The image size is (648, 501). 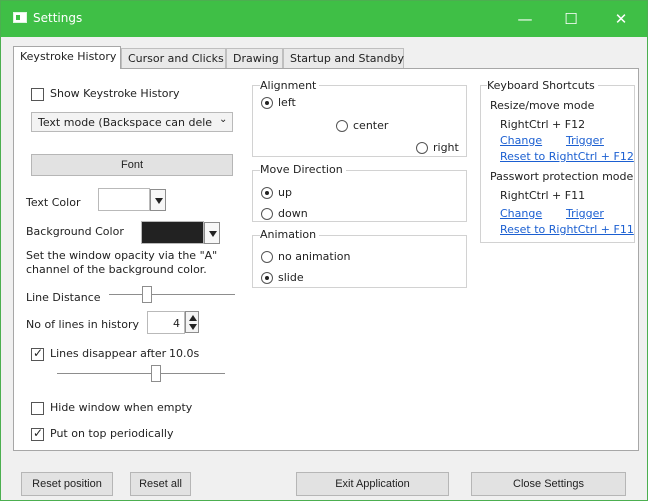 What do you see at coordinates (37, 353) in the screenshot?
I see `lines-disappear-checkbox` at bounding box center [37, 353].